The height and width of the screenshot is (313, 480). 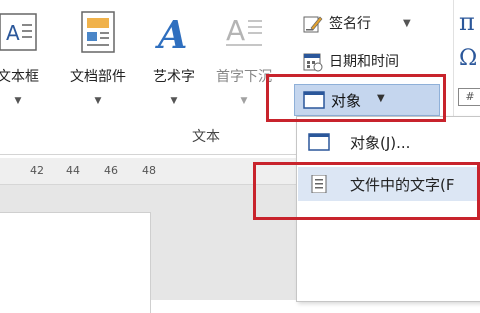 I want to click on ruler-tick: 46, so click(x=111, y=170).